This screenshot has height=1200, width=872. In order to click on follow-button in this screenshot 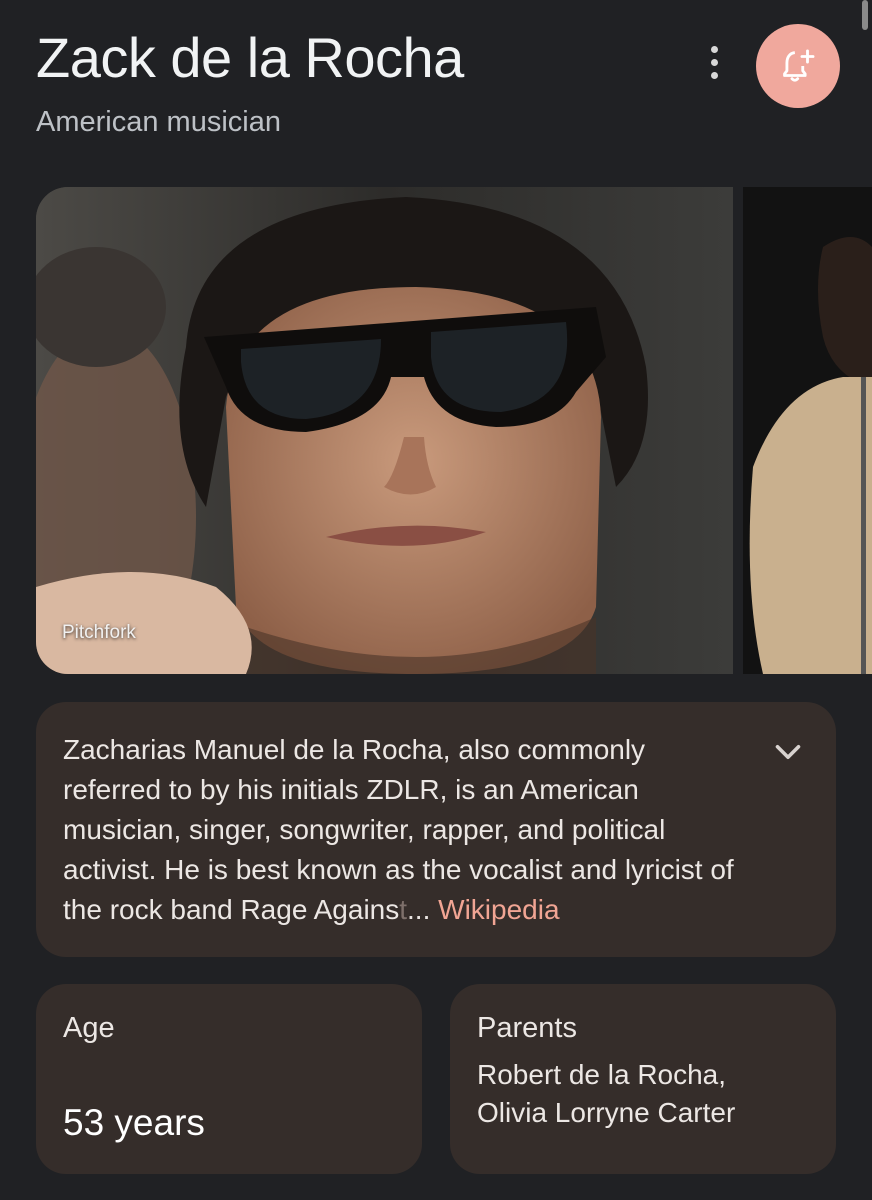, I will do `click(798, 66)`.